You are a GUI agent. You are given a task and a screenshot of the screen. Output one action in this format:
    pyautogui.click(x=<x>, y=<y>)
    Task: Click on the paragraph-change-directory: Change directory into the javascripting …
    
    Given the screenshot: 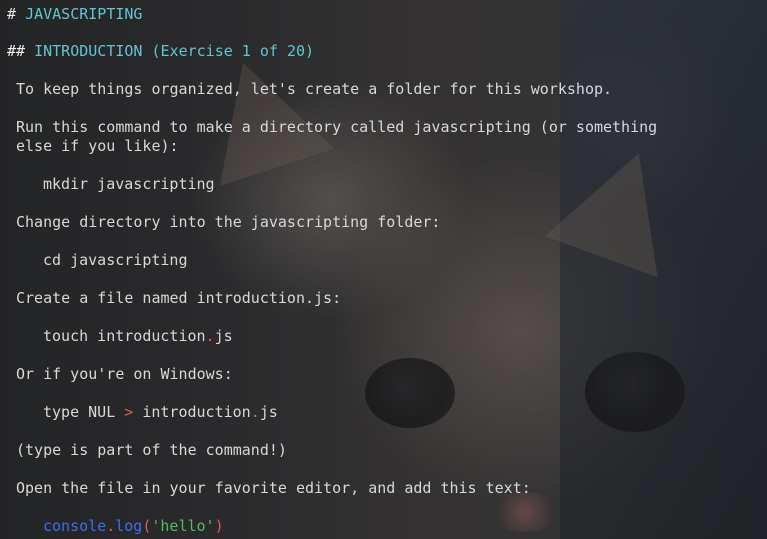 What is the action you would take?
    pyautogui.click(x=228, y=222)
    